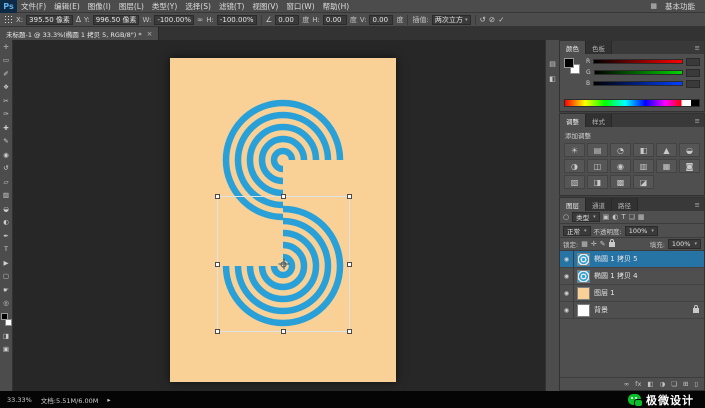 Image resolution: width=705 pixels, height=408 pixels. I want to click on tab-channels: 通道, so click(599, 204).